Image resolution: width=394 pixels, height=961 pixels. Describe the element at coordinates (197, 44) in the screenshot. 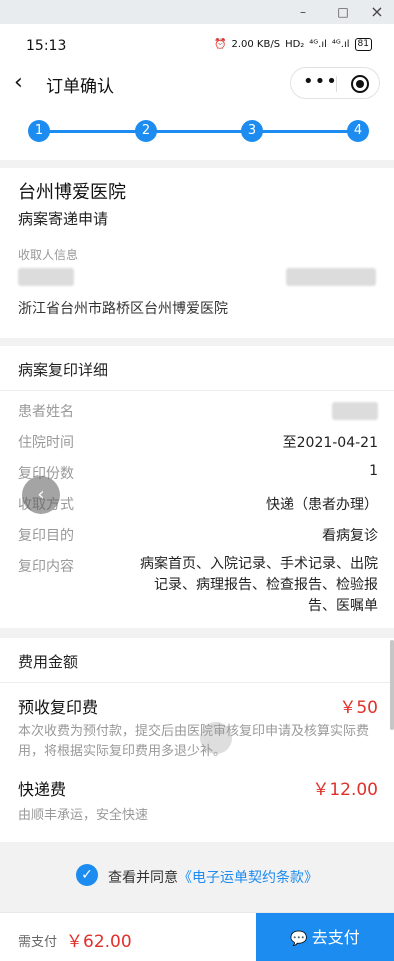

I see `status-bar: 15:13 ⏰ 2.00 KB/S HD₂ ⁴ᴳ.ıl ⁴ᴳ.ıl 81` at that location.